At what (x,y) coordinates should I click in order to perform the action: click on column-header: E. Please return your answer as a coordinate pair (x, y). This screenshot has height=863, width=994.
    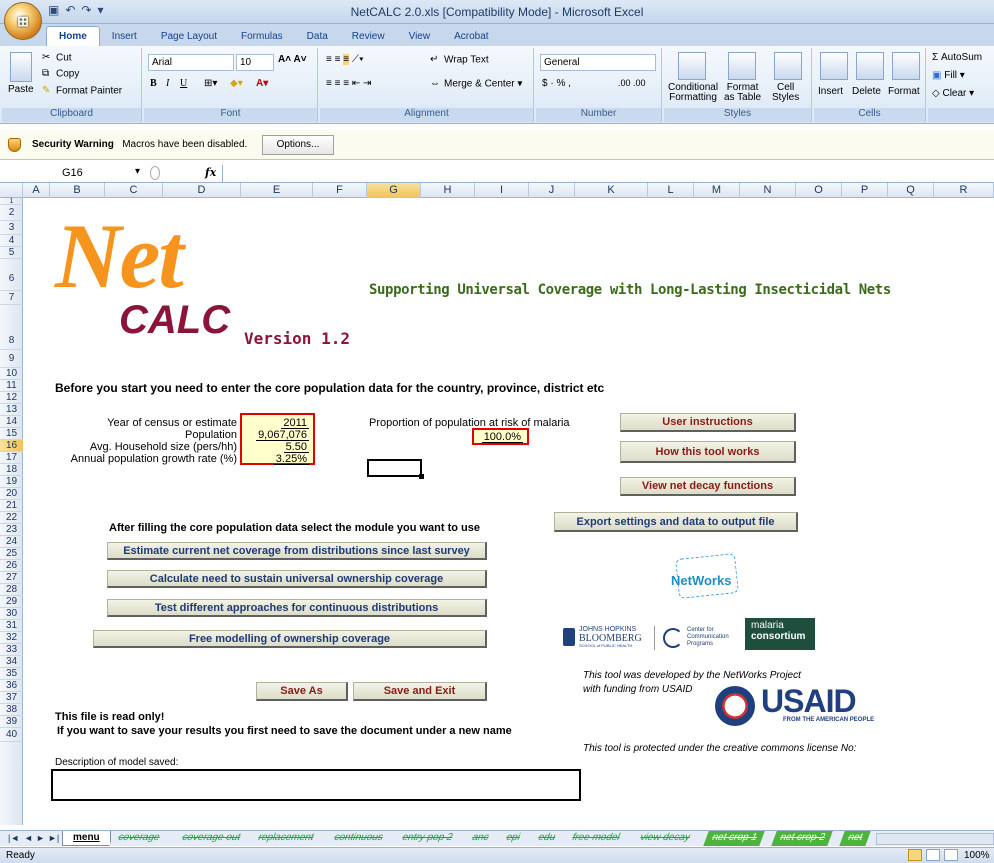
    Looking at the image, I should click on (277, 190).